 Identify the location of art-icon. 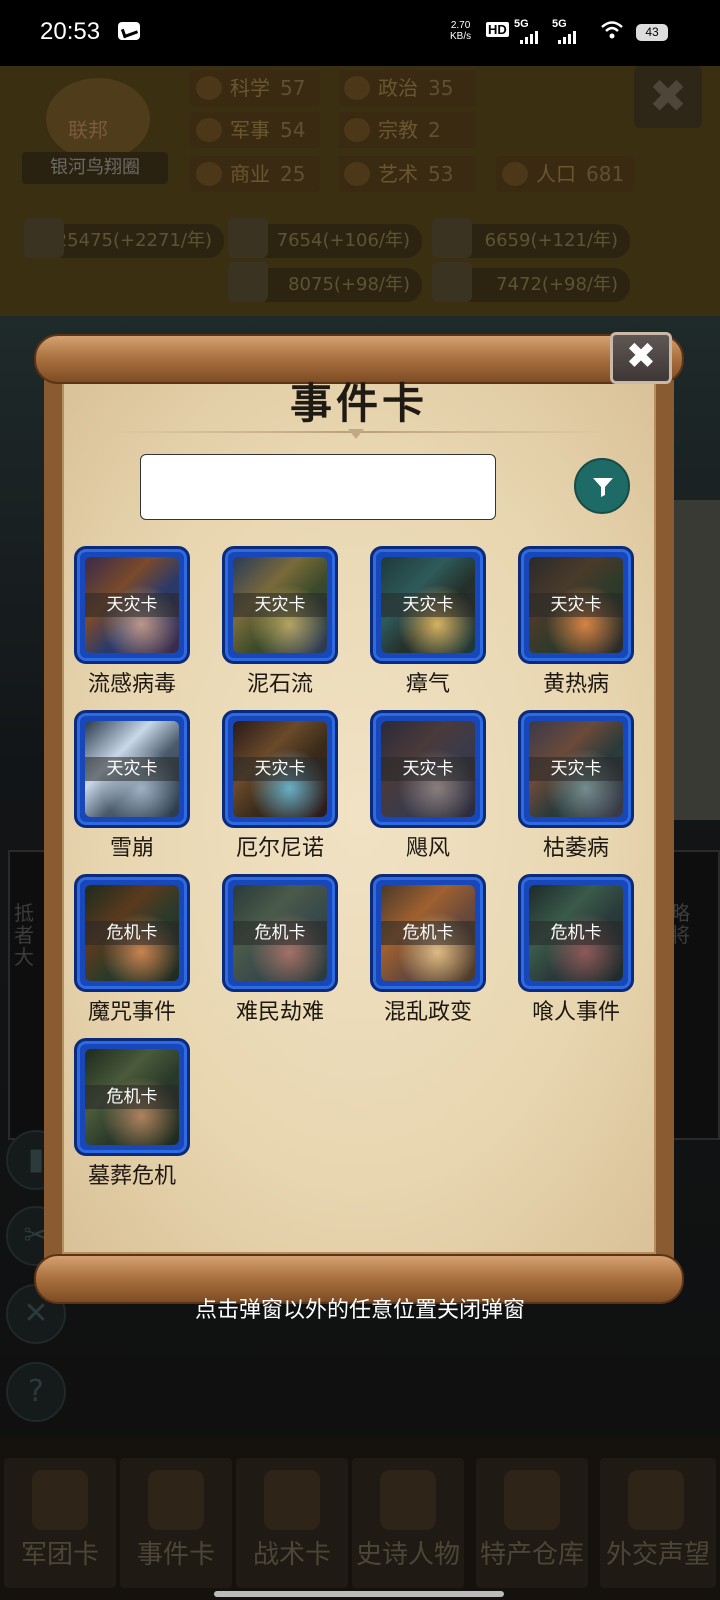
(357, 174).